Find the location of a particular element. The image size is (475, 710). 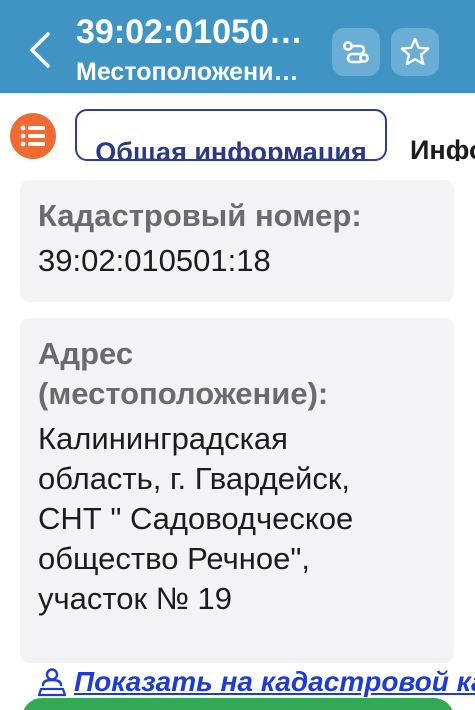

tab-info: Инфо is located at coordinates (436, 135).